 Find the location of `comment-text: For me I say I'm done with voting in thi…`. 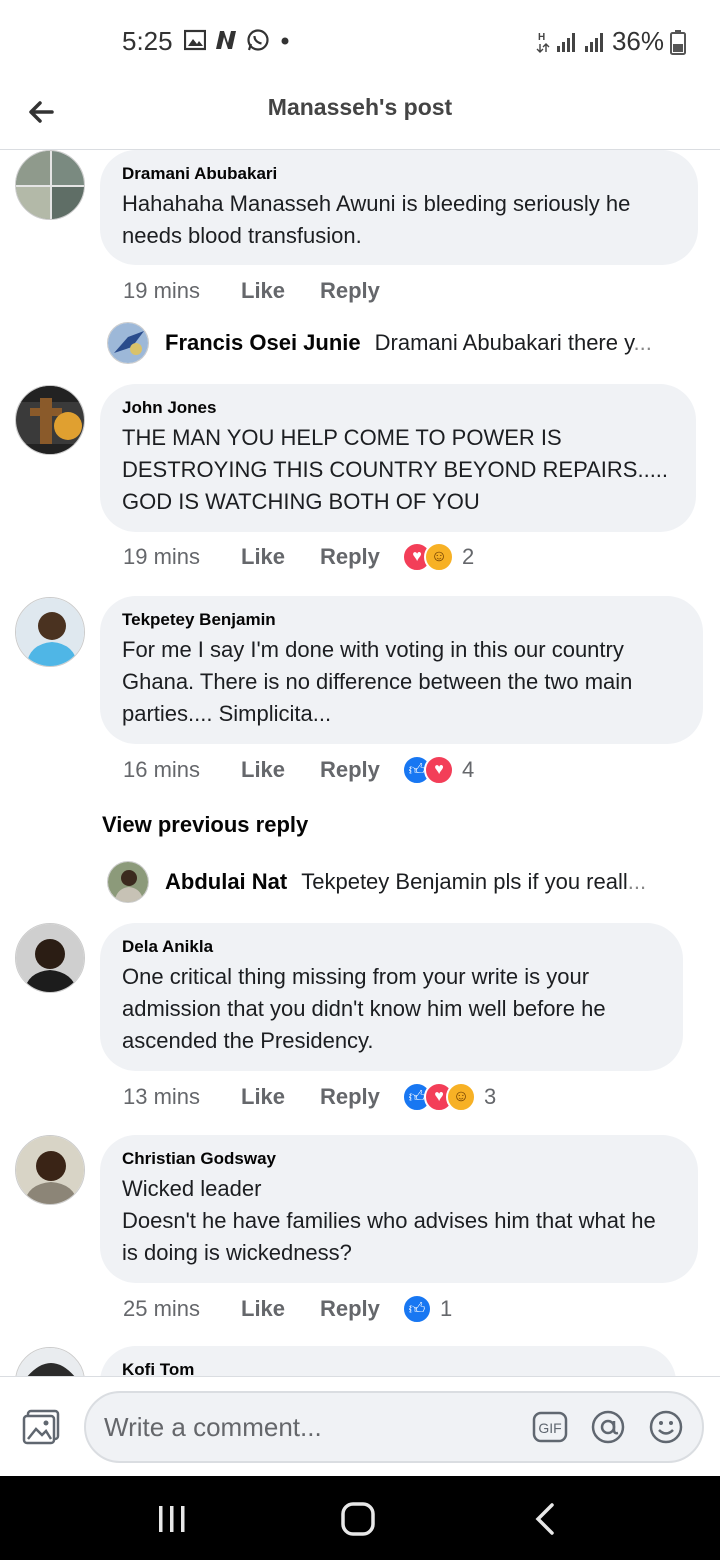

comment-text: For me I say I'm done with voting in thi… is located at coordinates (377, 681).